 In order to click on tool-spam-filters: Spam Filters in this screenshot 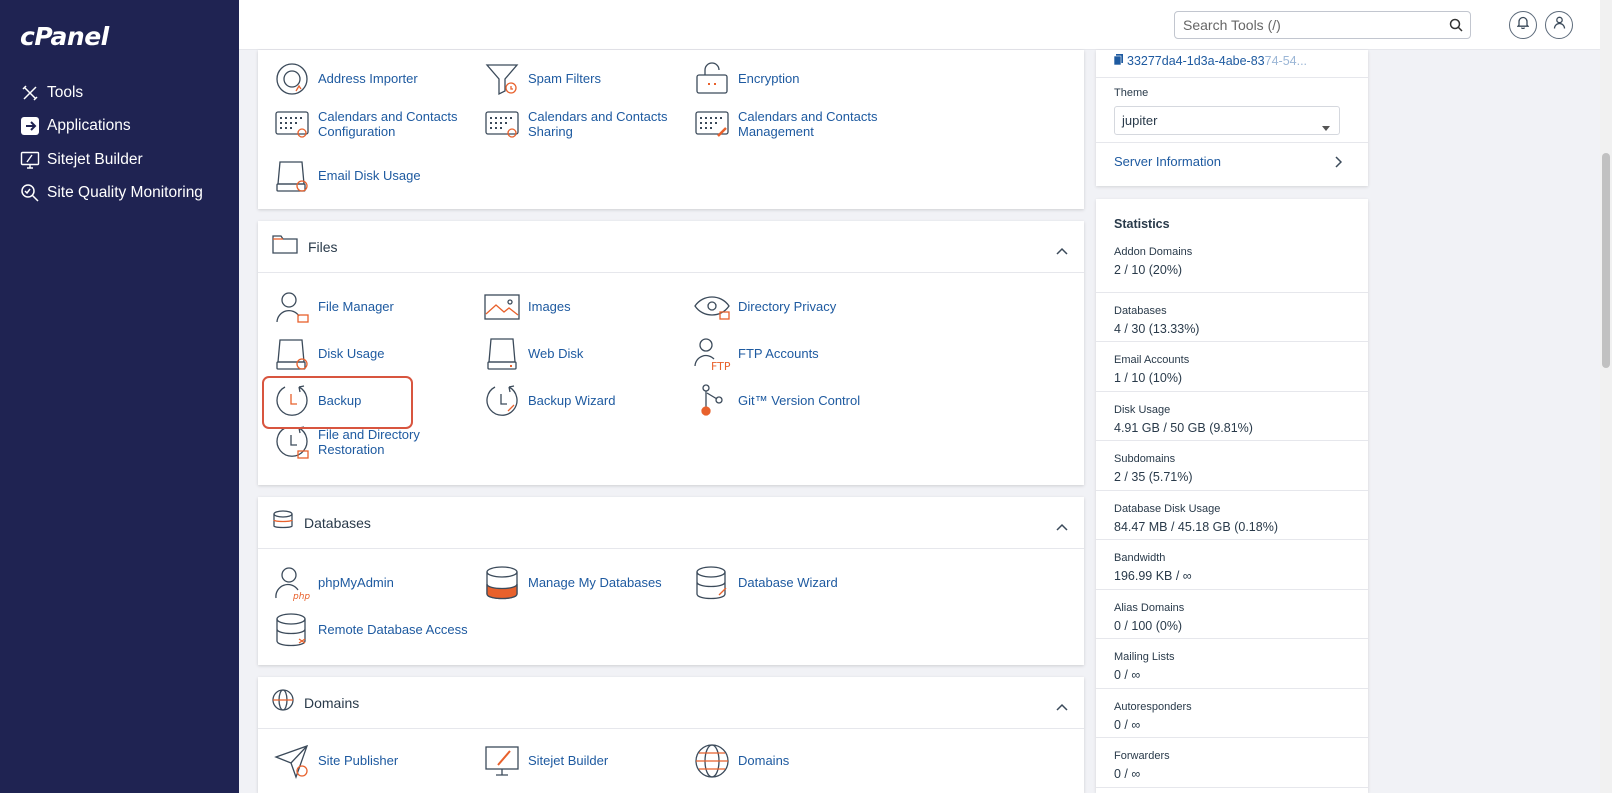, I will do `click(580, 79)`.